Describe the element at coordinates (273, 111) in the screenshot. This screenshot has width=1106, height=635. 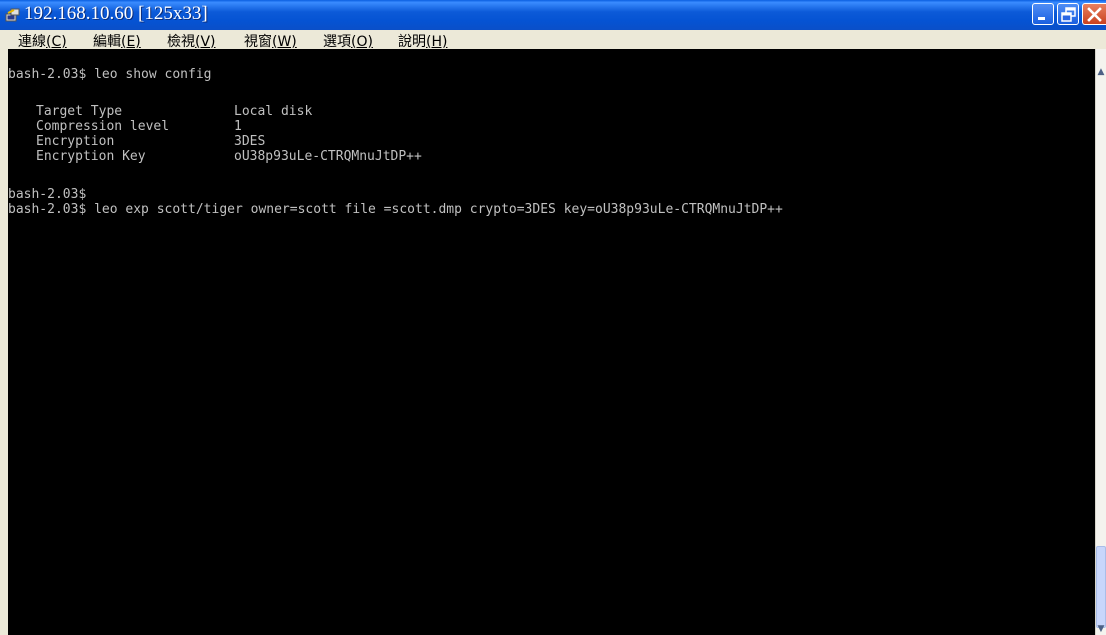
I see `config-value: Local disk` at that location.